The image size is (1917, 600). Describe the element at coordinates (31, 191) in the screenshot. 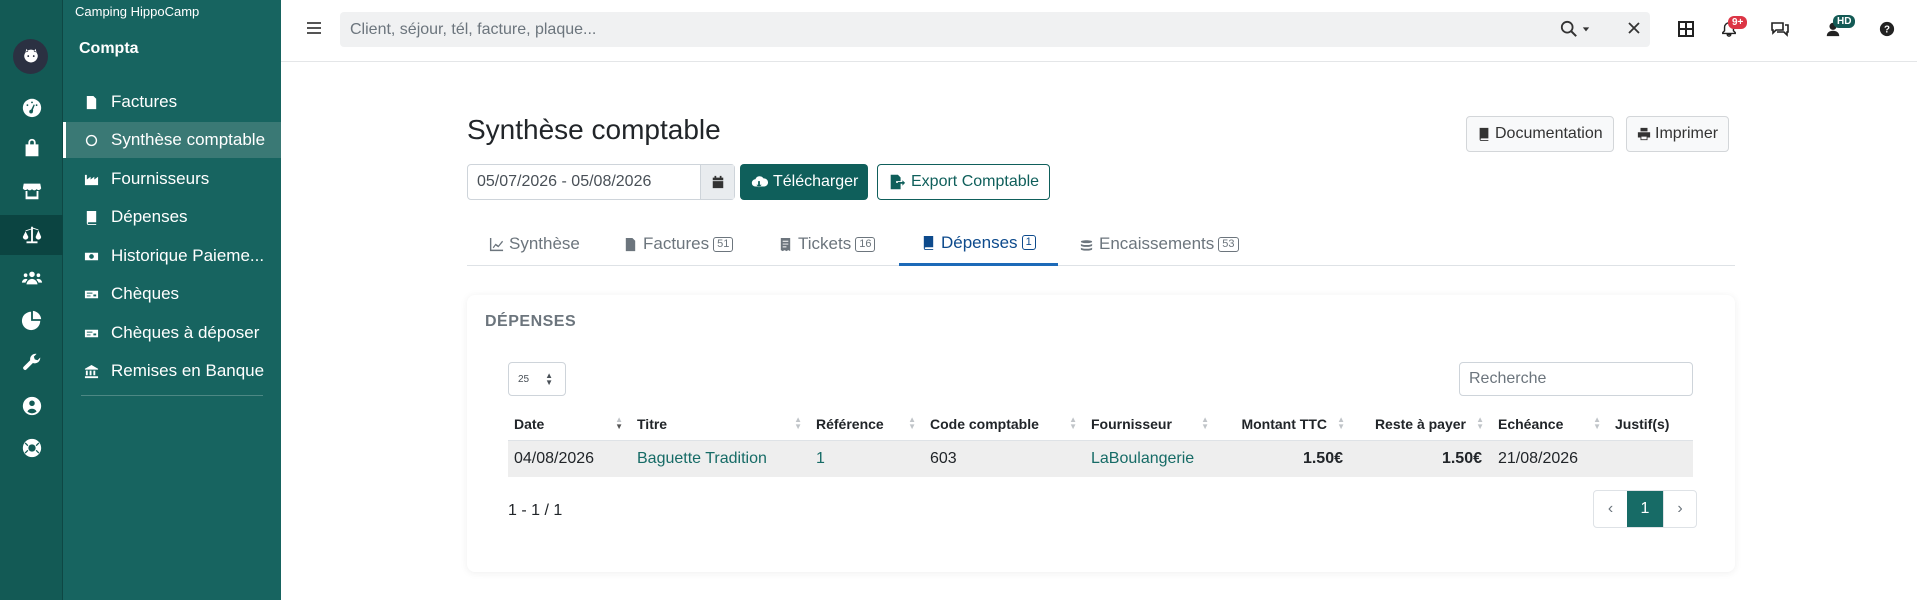

I see `store-icon` at that location.